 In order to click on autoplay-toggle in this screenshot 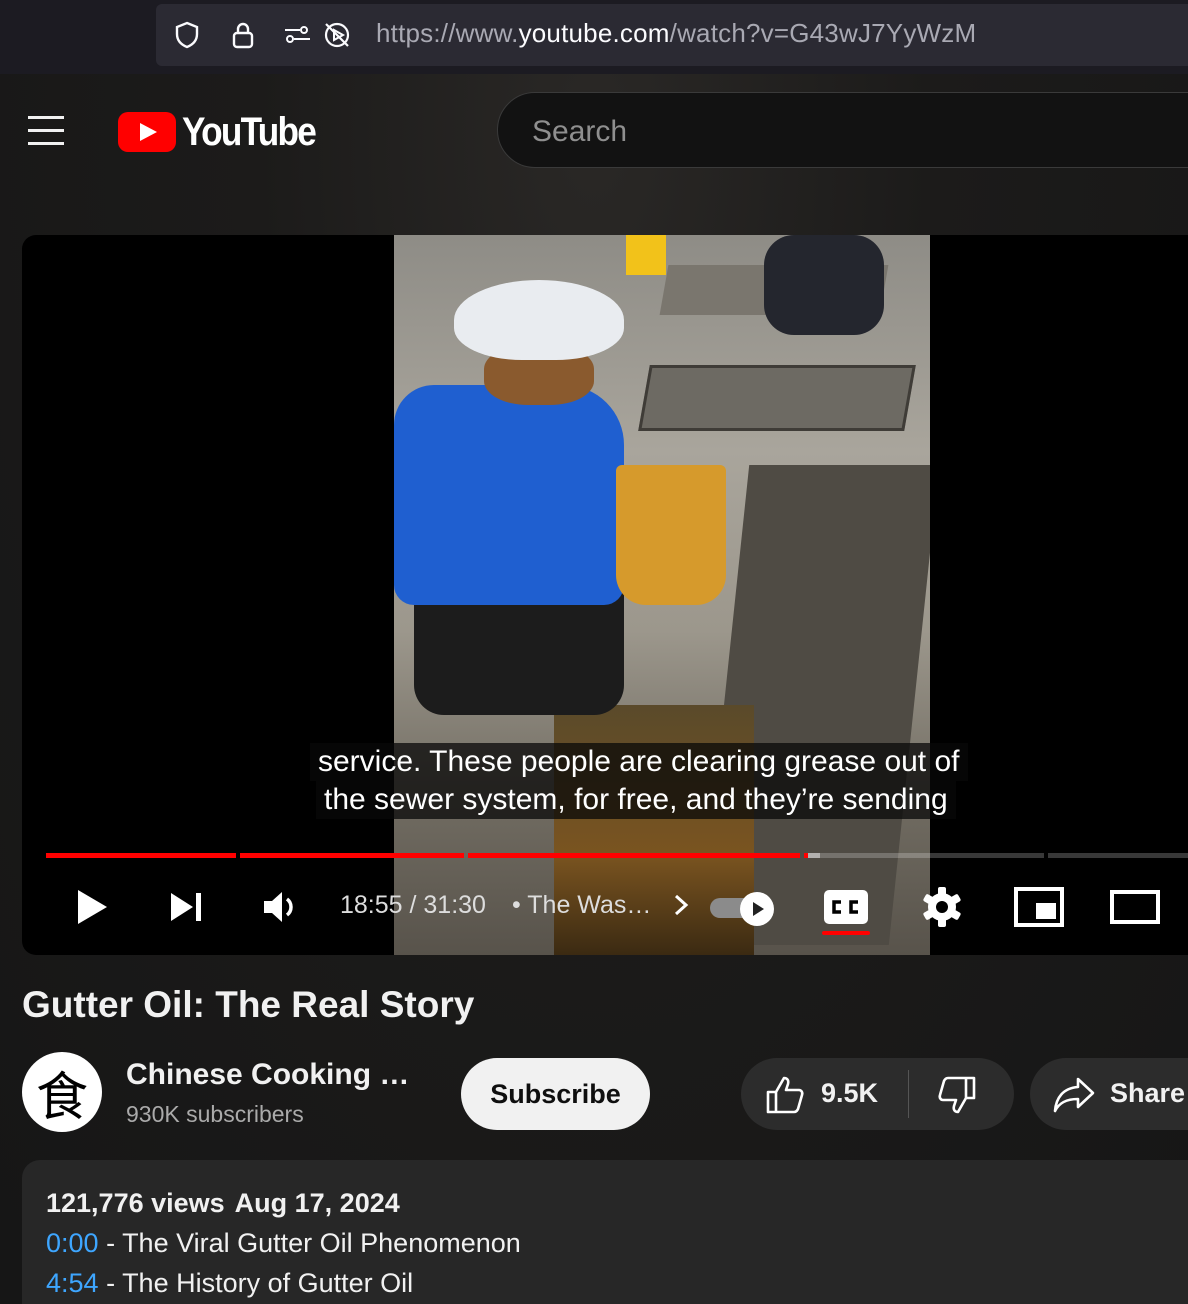, I will do `click(742, 909)`.